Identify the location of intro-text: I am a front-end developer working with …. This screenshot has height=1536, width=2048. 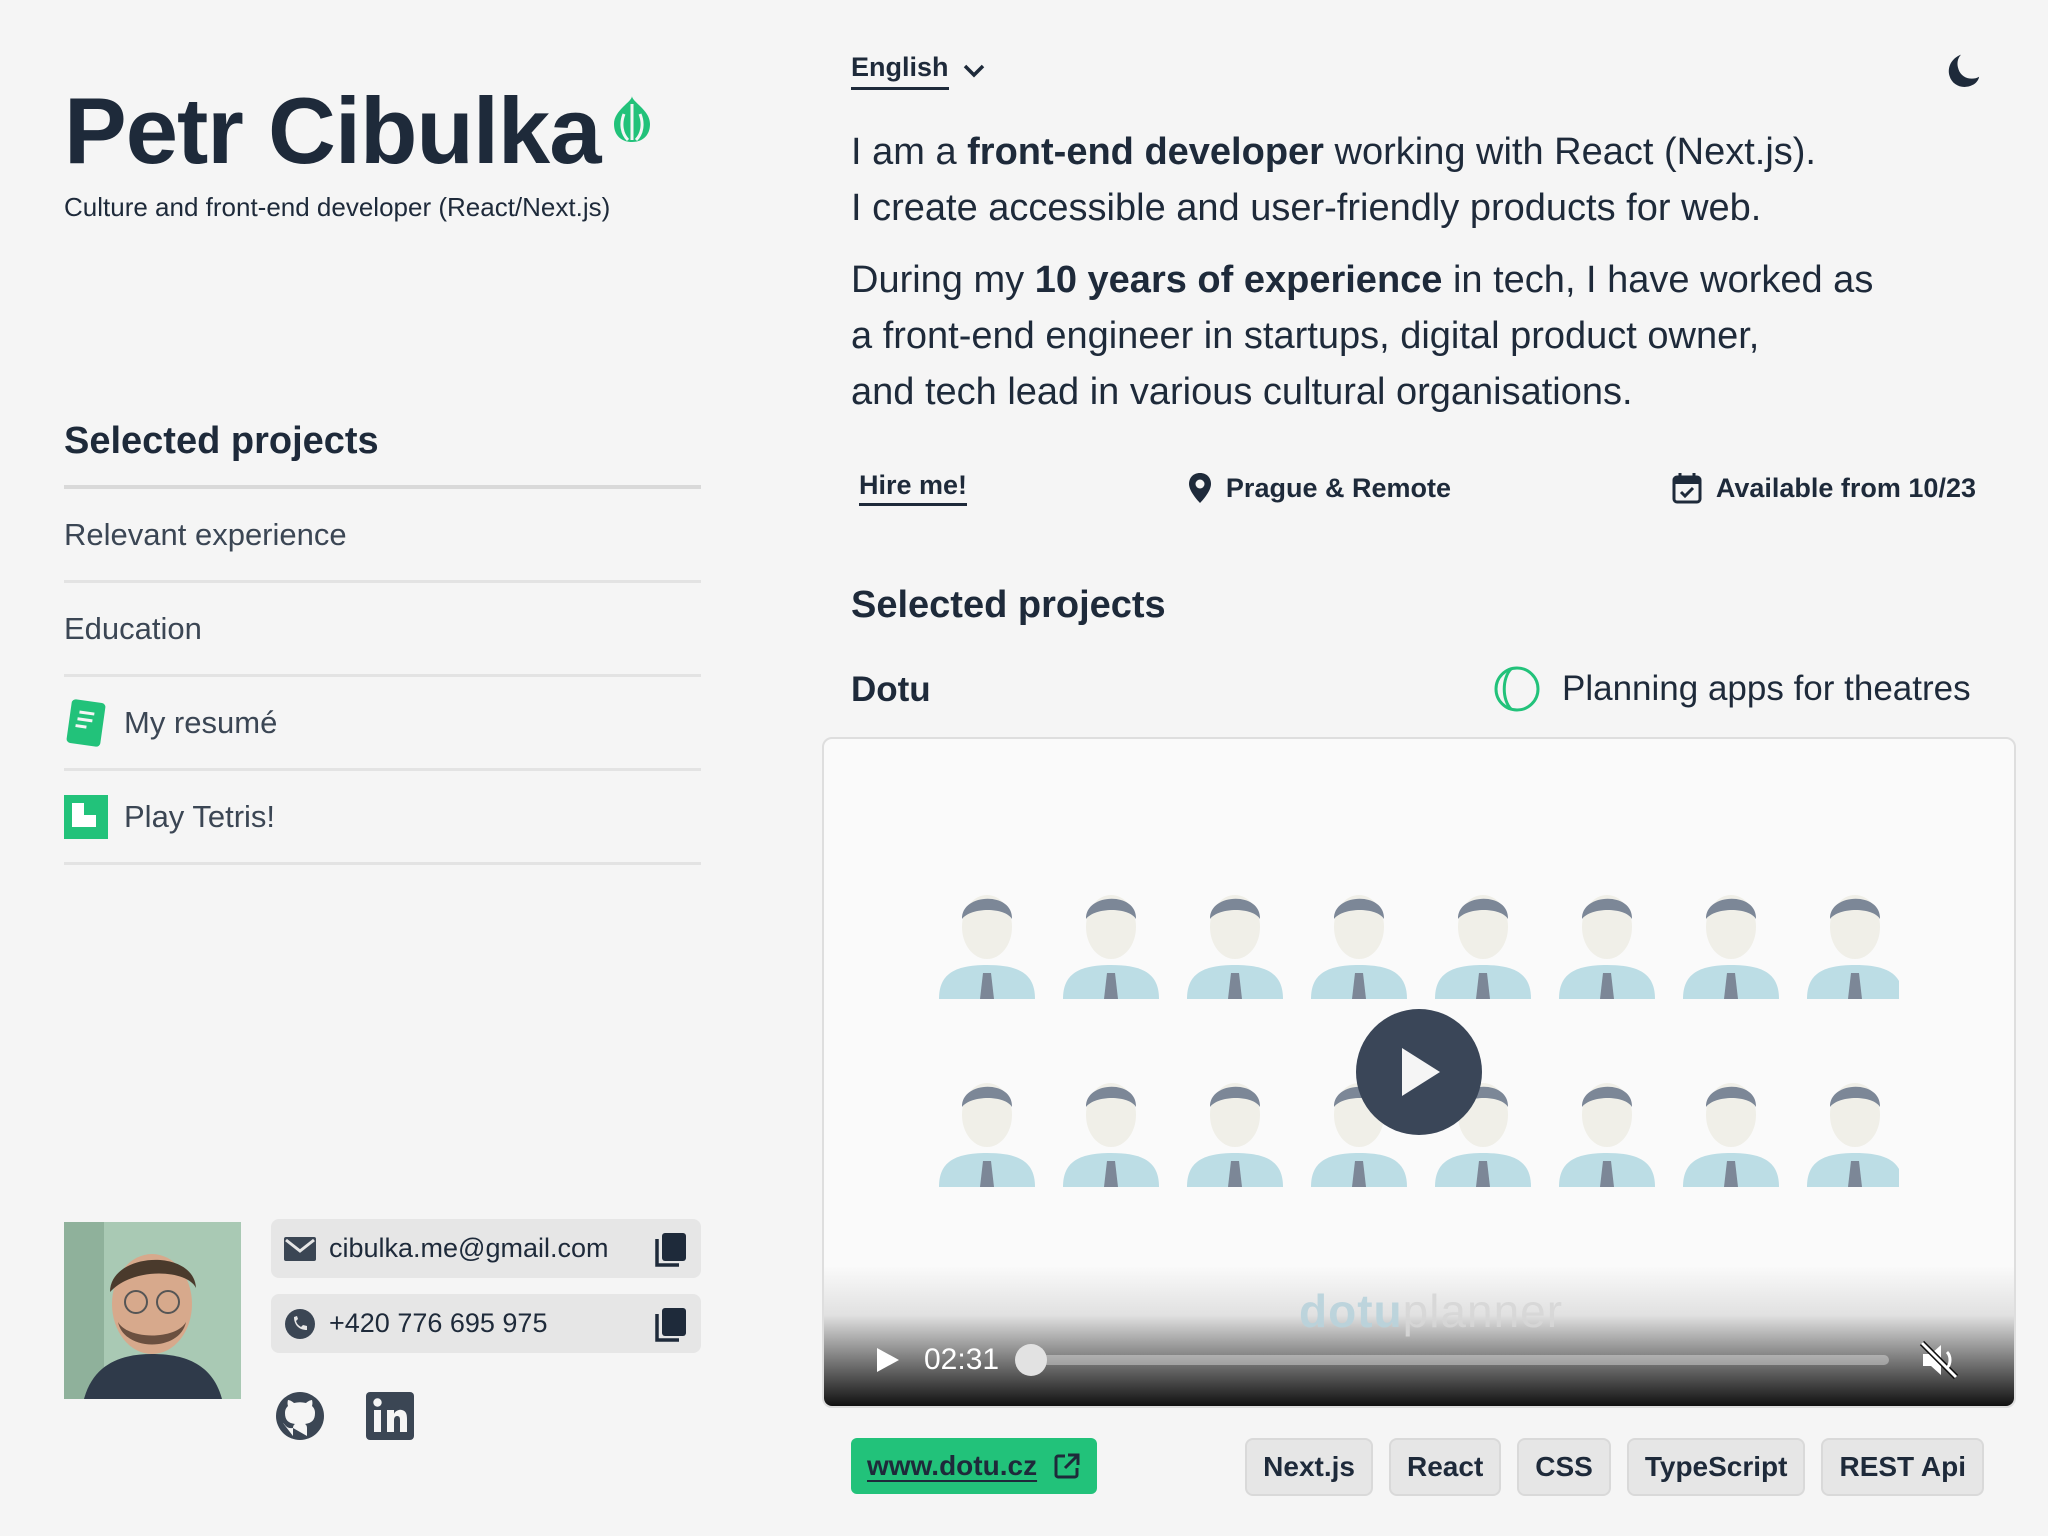
(1362, 280).